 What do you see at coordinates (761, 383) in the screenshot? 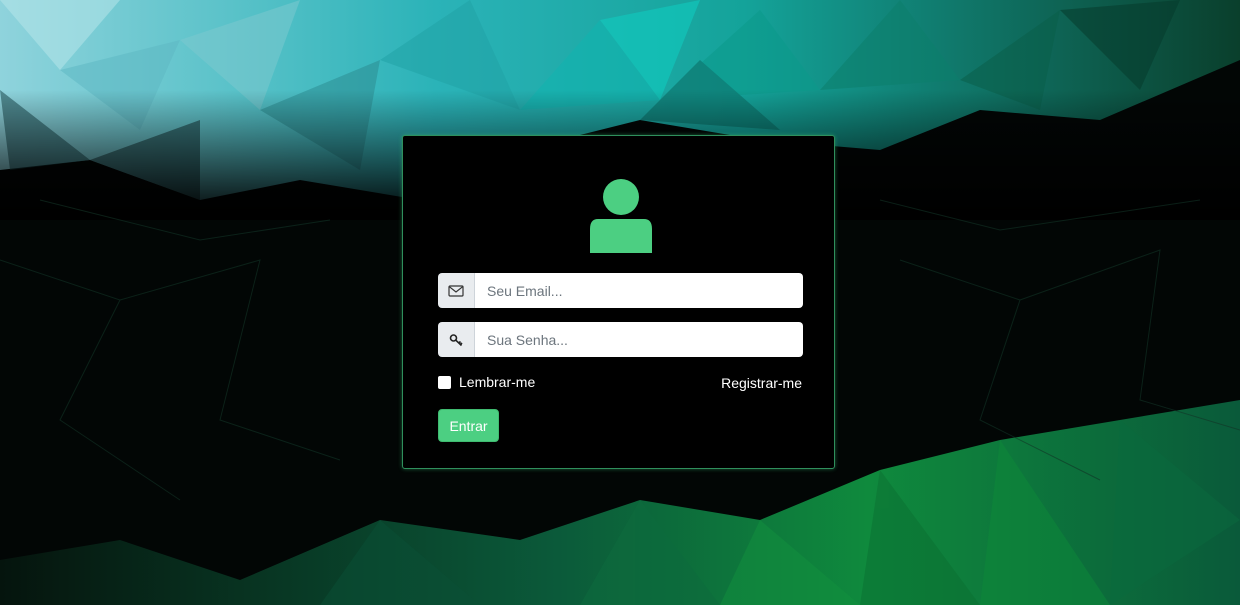
I see `register-link: Registrar-me` at bounding box center [761, 383].